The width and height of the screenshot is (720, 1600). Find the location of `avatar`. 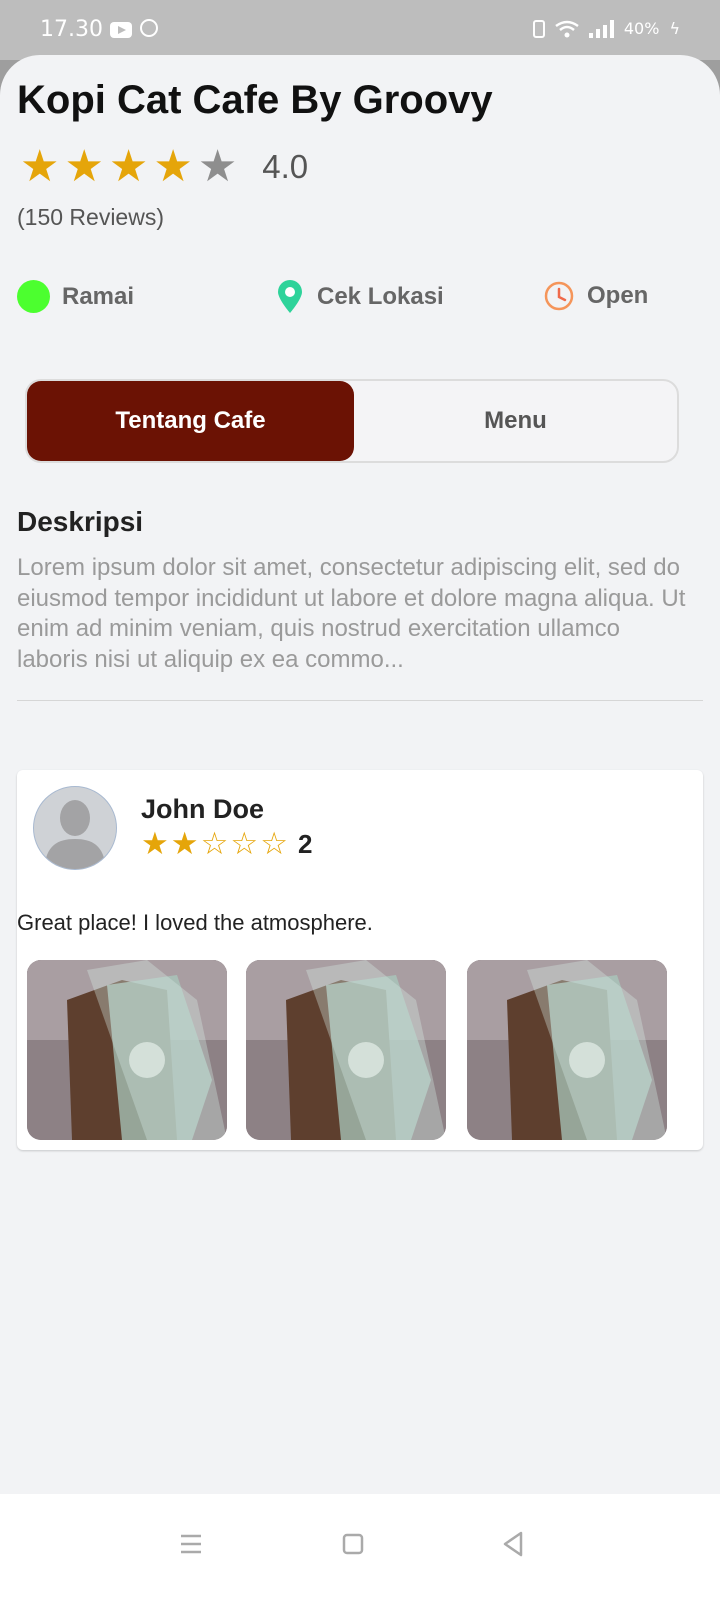

avatar is located at coordinates (75, 828).